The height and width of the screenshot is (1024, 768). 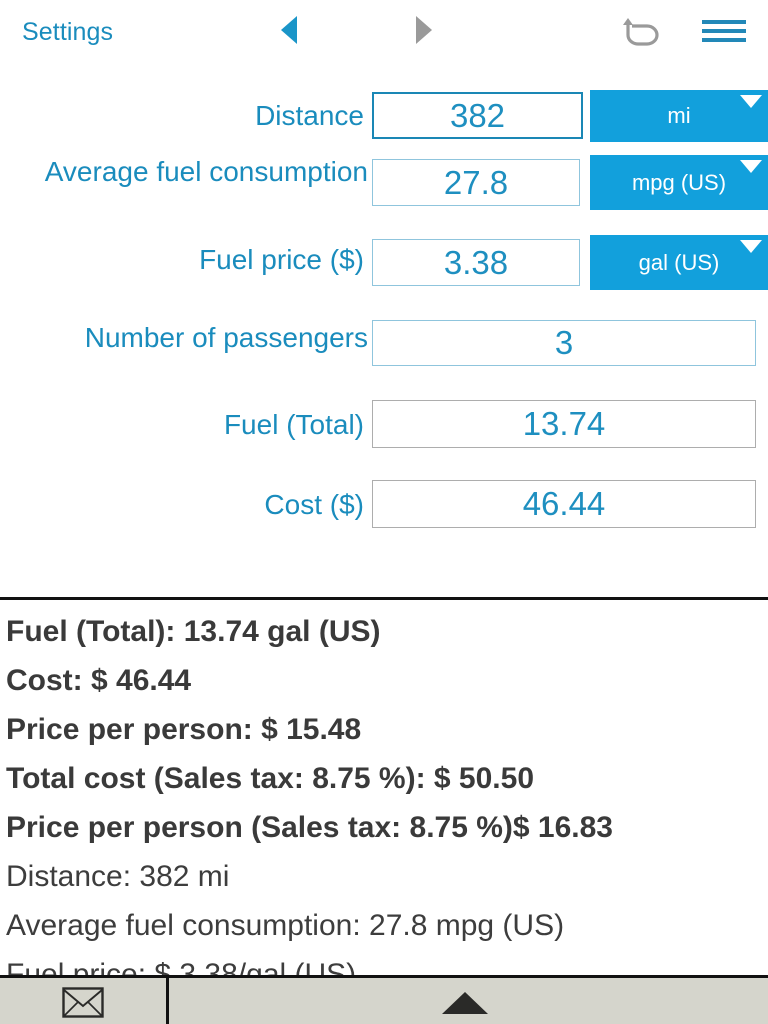 I want to click on unit-select-average-fuel-consumption: mpg (US), so click(x=679, y=182).